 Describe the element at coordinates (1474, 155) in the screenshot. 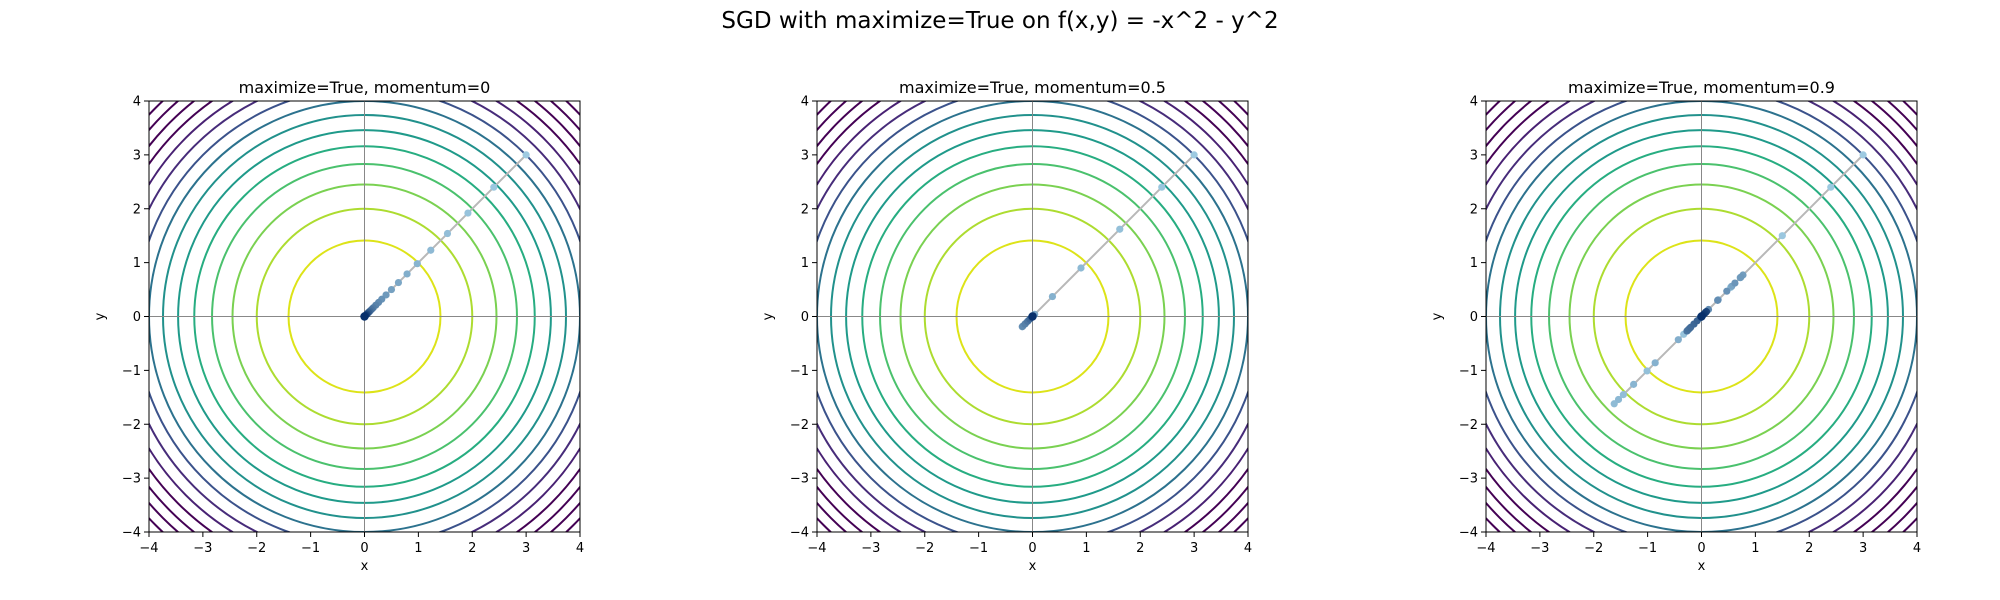

I see `y-tick-label: 3` at that location.